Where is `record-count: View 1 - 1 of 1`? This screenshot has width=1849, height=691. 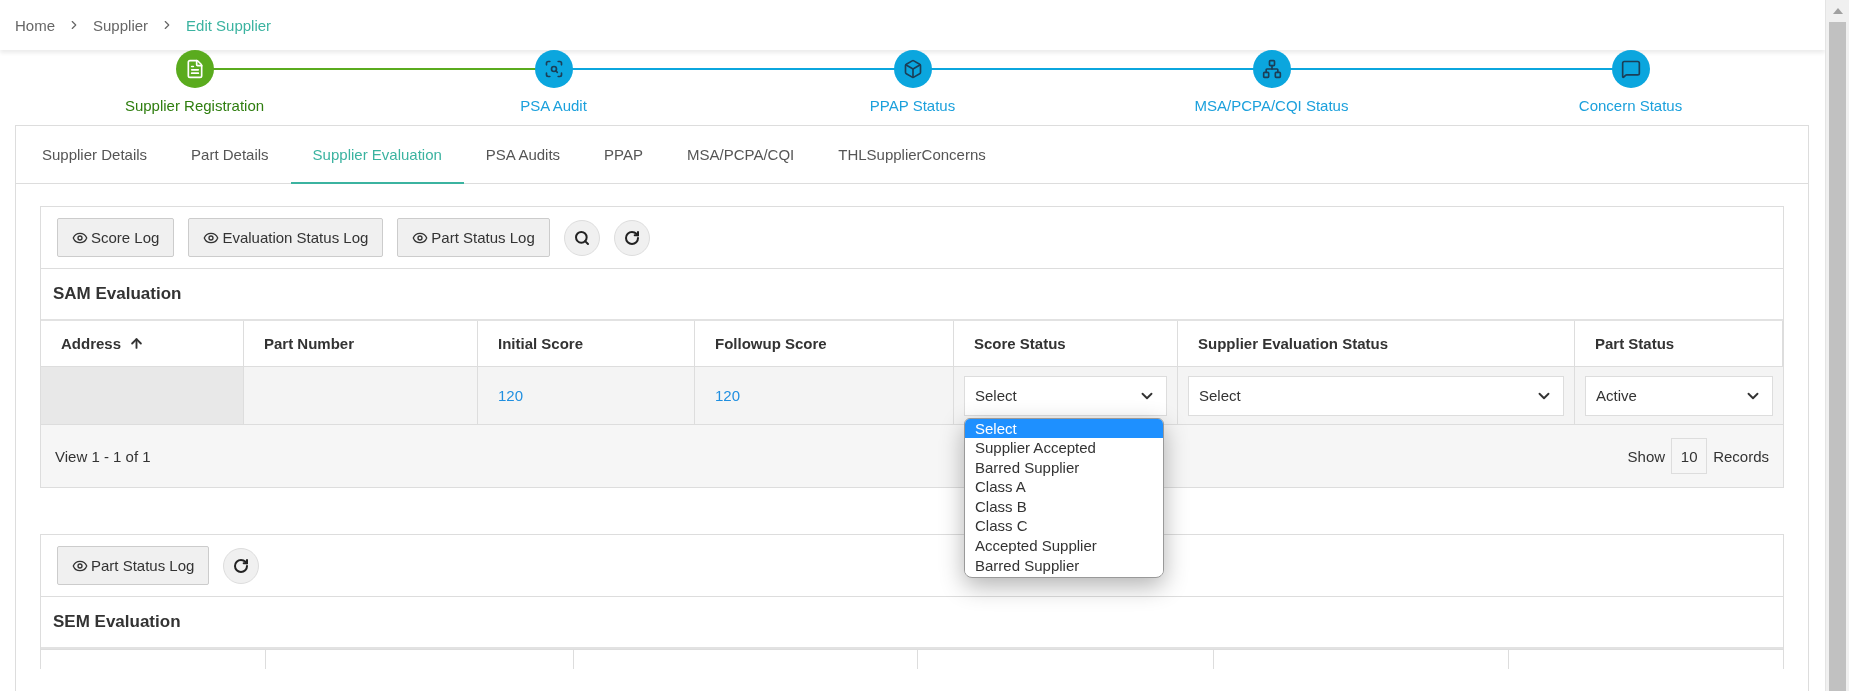
record-count: View 1 - 1 of 1 is located at coordinates (103, 456).